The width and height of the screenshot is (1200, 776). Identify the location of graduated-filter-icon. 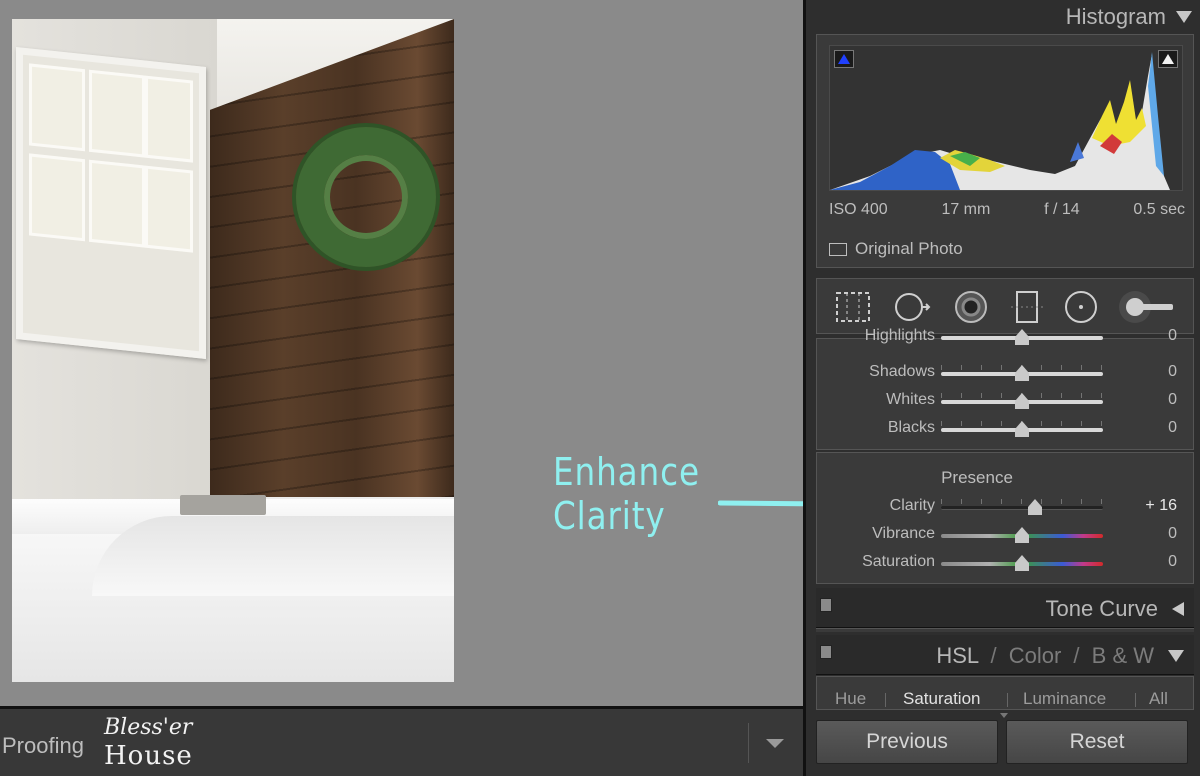
(1027, 307).